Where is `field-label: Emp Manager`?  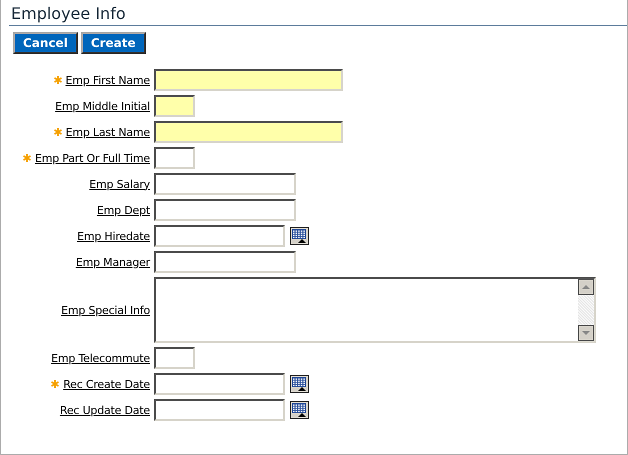 field-label: Emp Manager is located at coordinates (113, 262).